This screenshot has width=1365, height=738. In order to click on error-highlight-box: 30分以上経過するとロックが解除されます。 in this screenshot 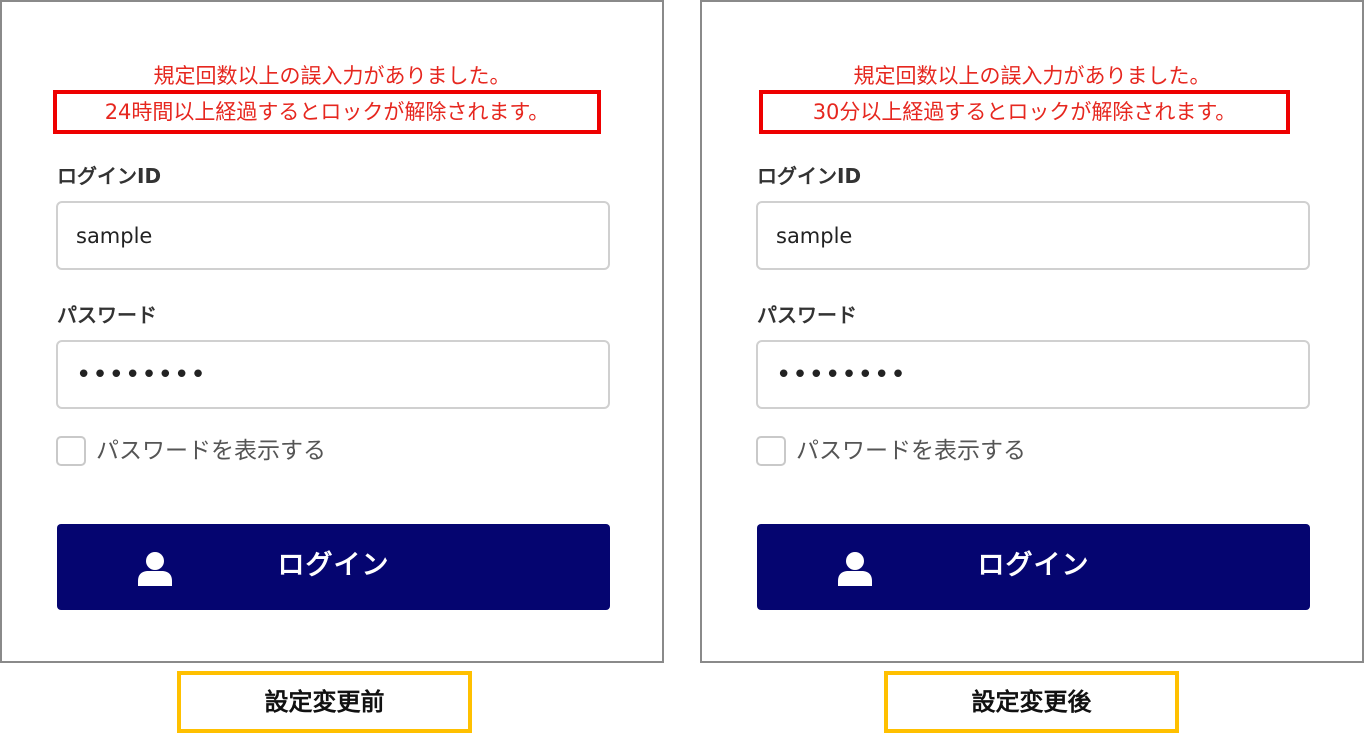, I will do `click(1024, 112)`.